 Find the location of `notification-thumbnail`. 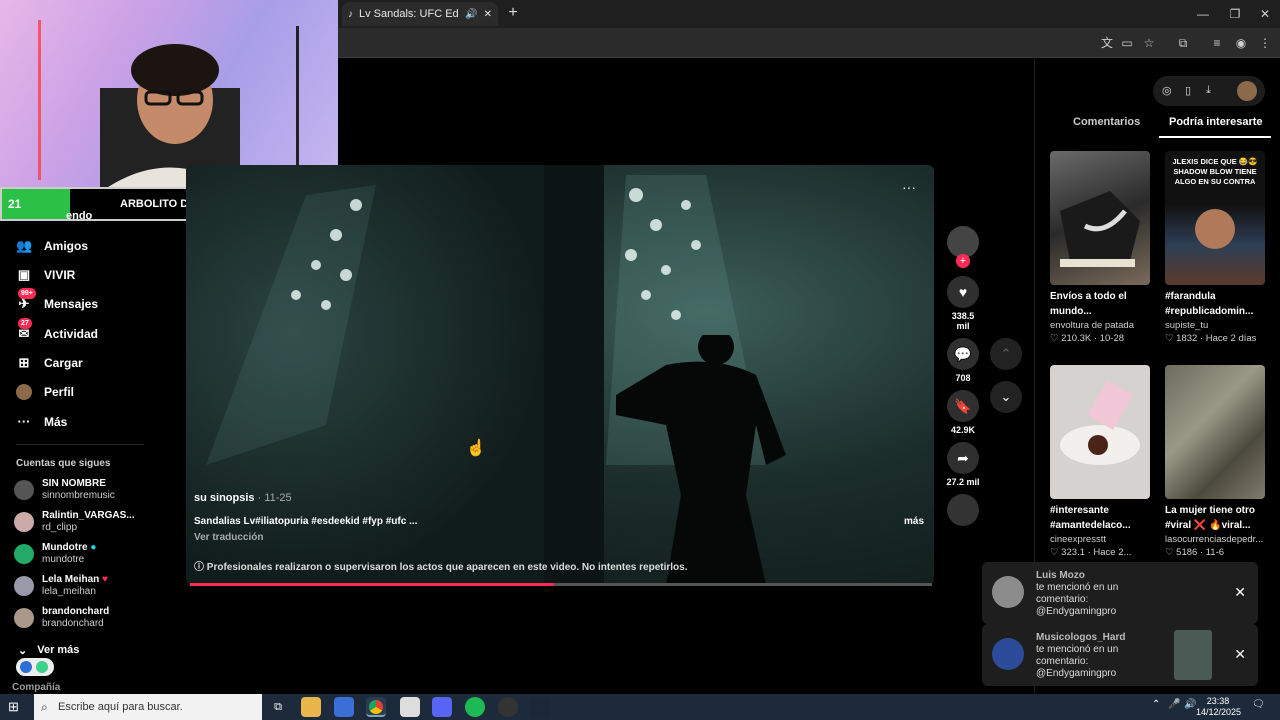

notification-thumbnail is located at coordinates (1193, 655).